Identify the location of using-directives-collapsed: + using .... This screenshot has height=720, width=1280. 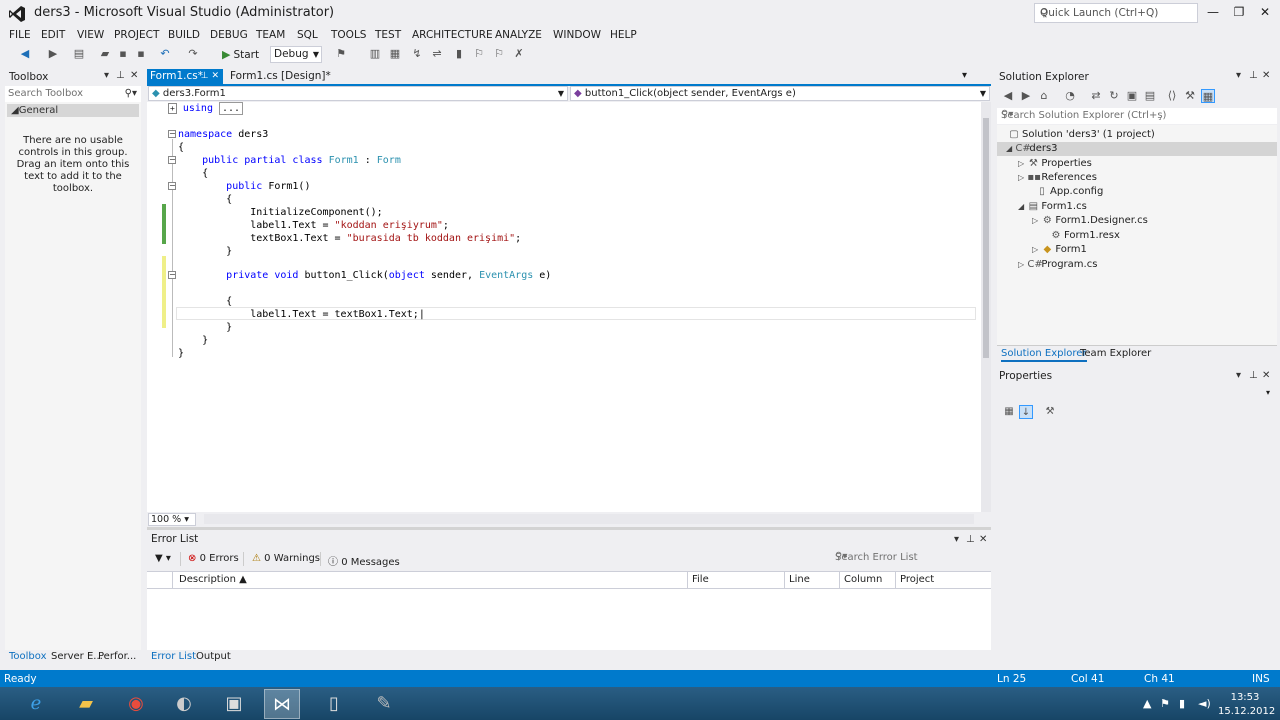
(206, 108).